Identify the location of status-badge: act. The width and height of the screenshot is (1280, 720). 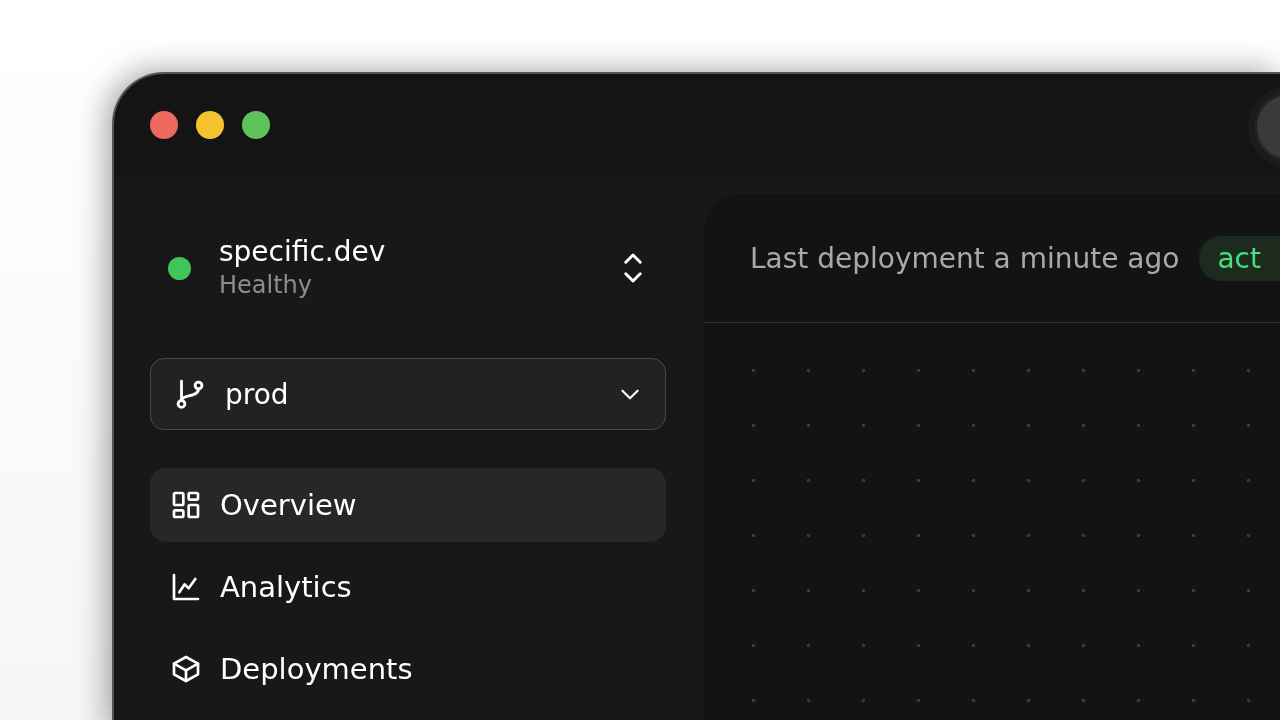
(1239, 258).